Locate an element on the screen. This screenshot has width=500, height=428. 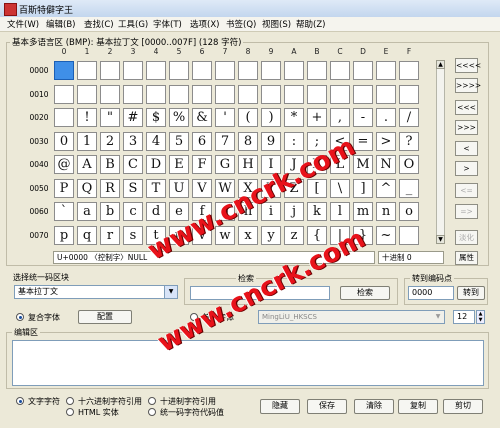
nav-button: 淡化 is located at coordinates (466, 237).